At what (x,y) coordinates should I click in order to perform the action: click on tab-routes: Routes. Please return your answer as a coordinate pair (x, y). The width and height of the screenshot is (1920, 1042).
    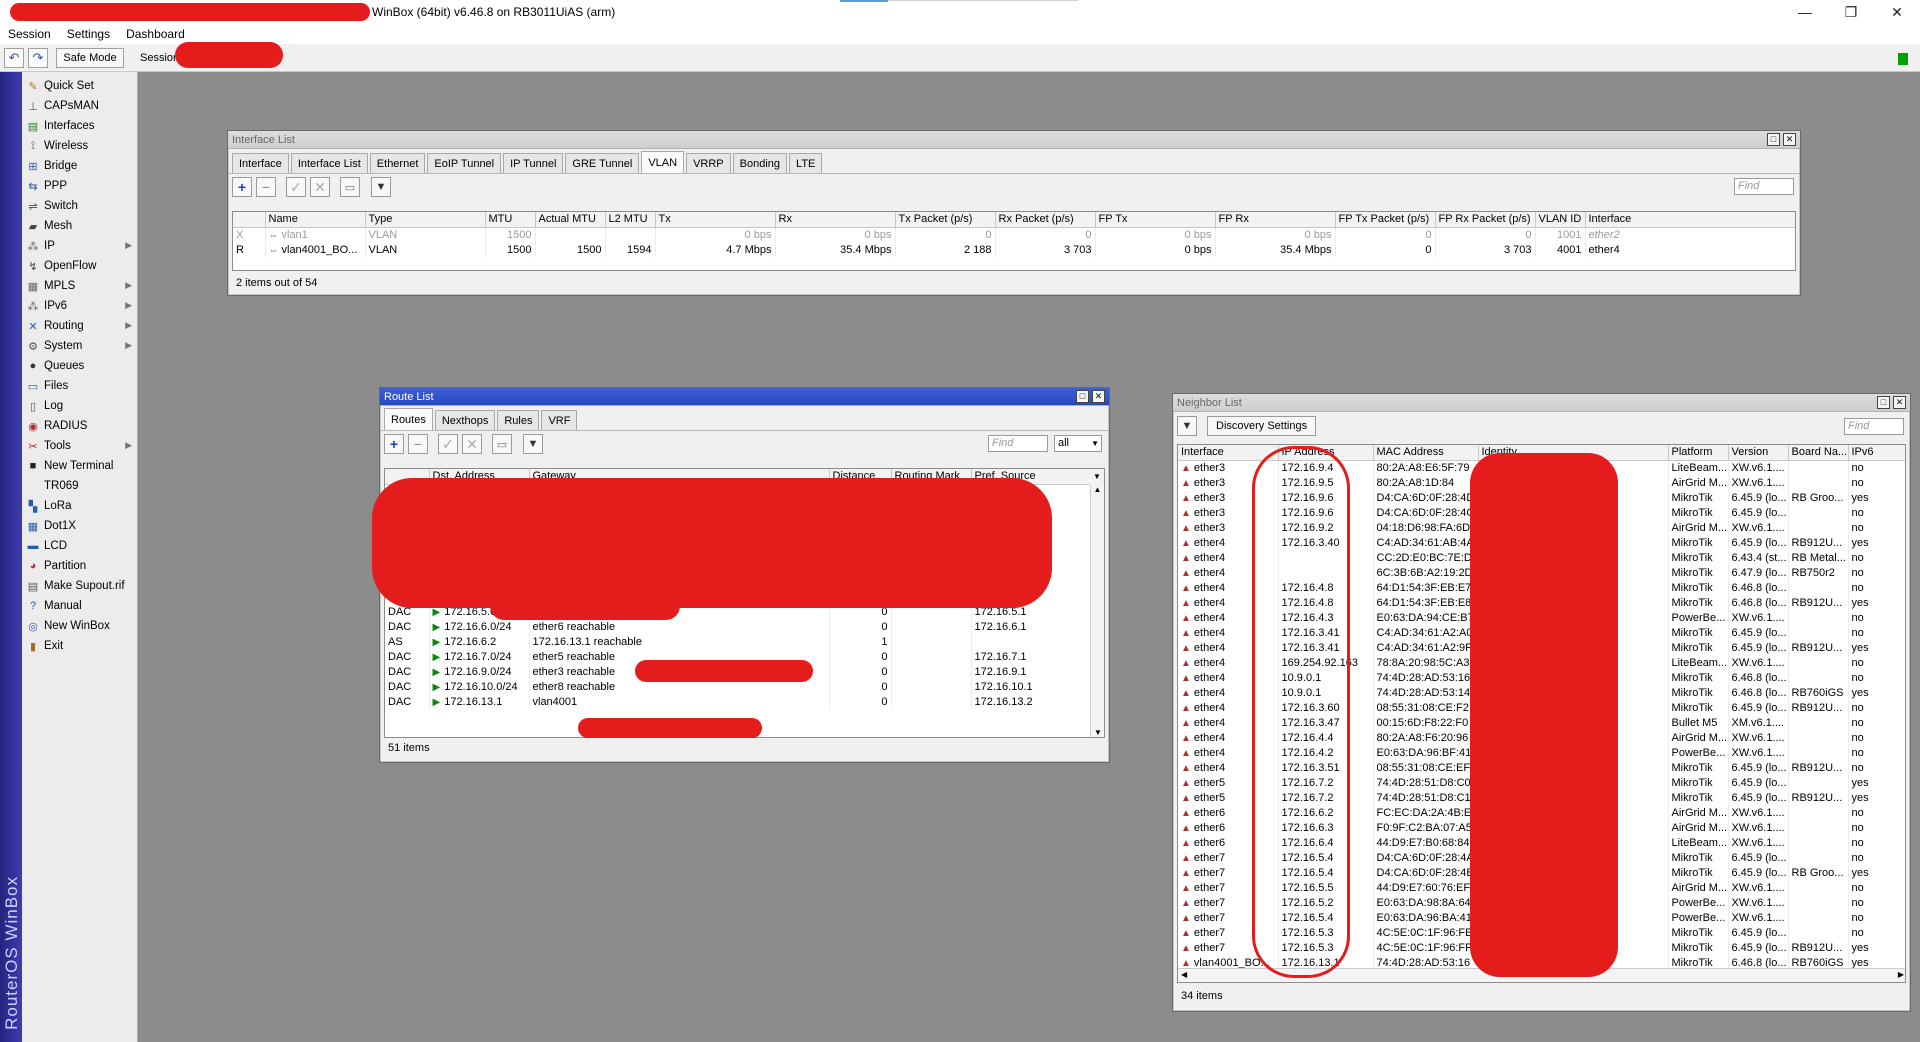
    Looking at the image, I should click on (408, 419).